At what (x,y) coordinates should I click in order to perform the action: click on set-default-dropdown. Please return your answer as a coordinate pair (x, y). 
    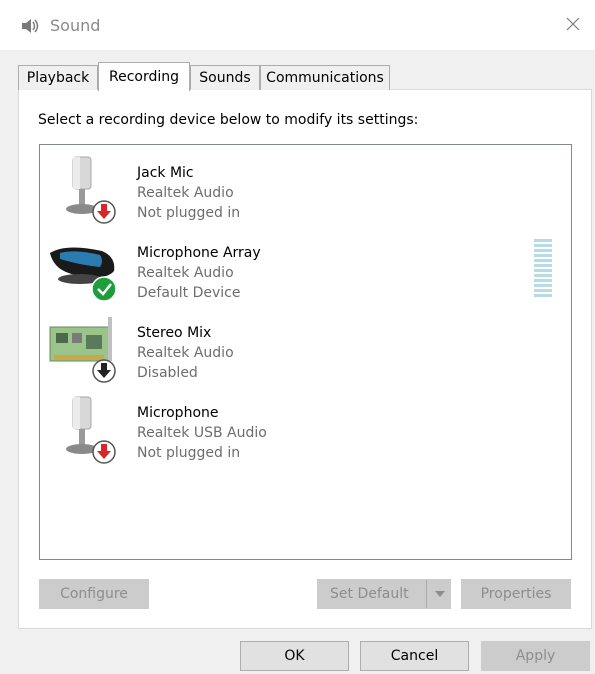
    Looking at the image, I should click on (439, 594).